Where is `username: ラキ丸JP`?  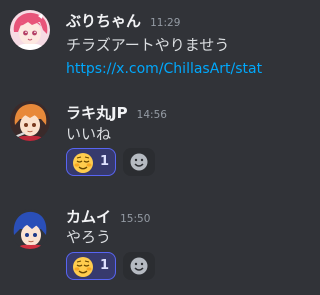 username: ラキ丸JP is located at coordinates (97, 113).